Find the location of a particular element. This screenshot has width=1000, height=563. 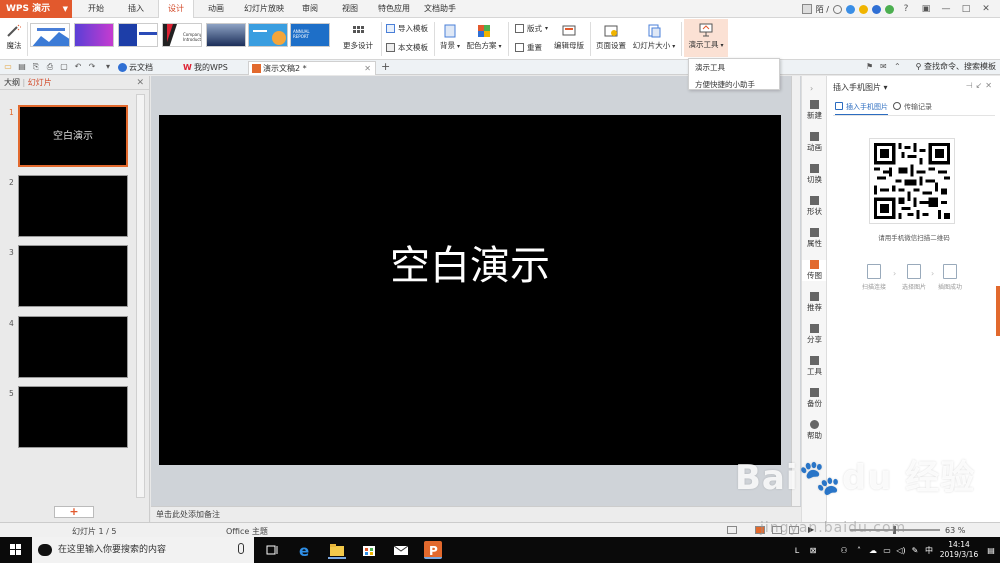

tool-upload-image: 传图 is located at coordinates (814, 270).